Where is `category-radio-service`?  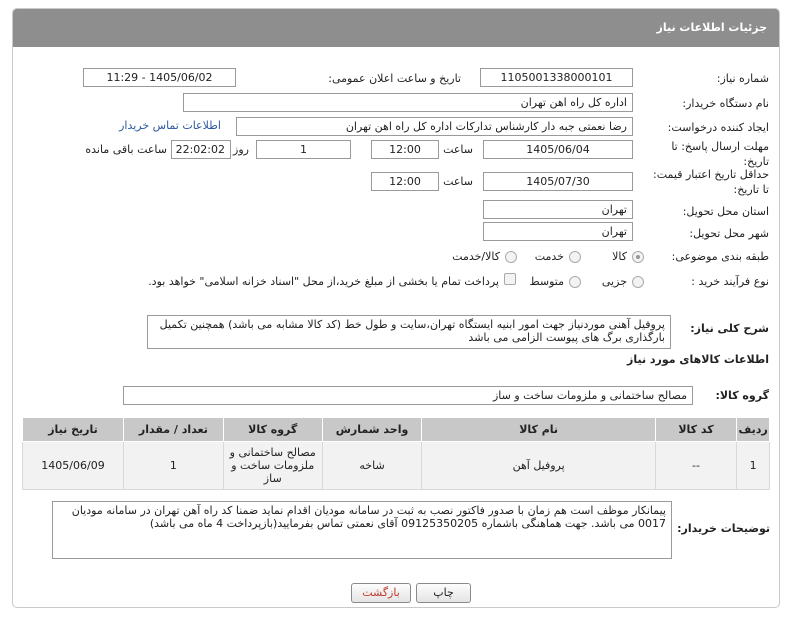
category-radio-service is located at coordinates (575, 257).